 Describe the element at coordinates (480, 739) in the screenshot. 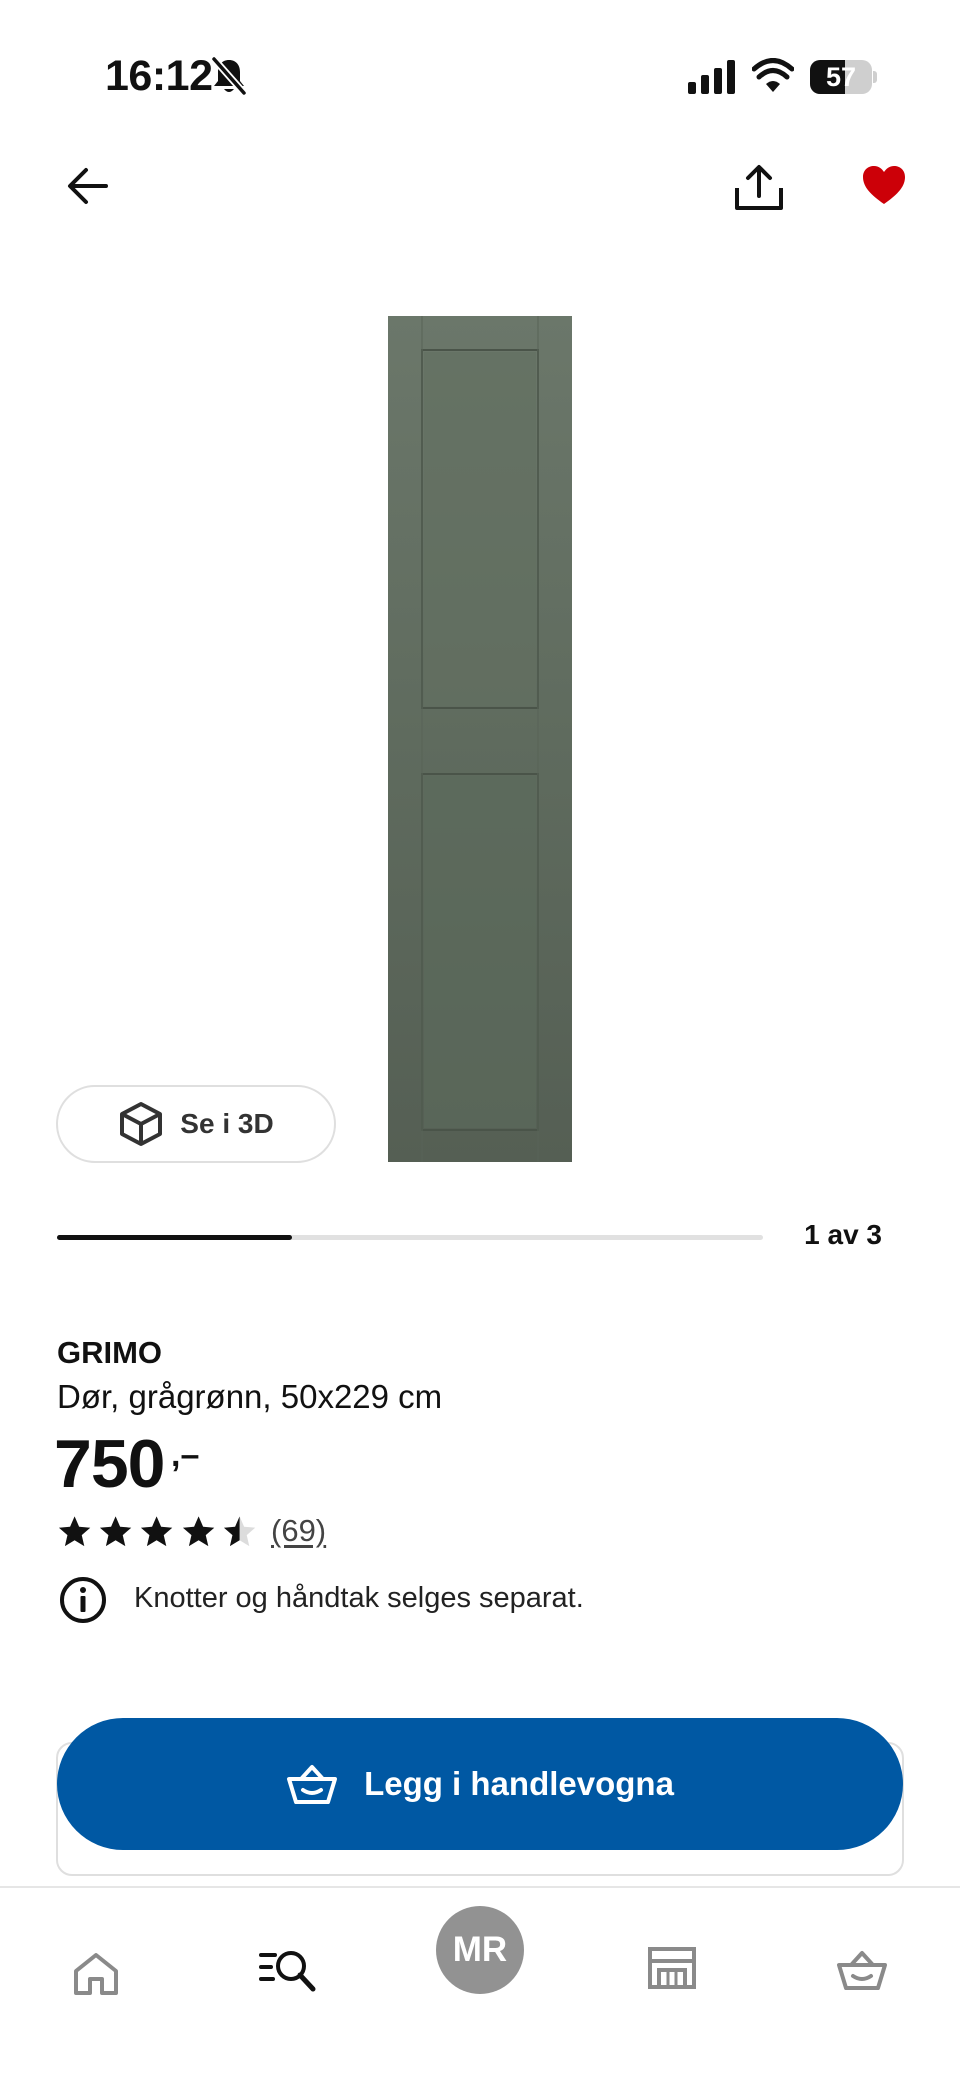

I see `product-image` at that location.